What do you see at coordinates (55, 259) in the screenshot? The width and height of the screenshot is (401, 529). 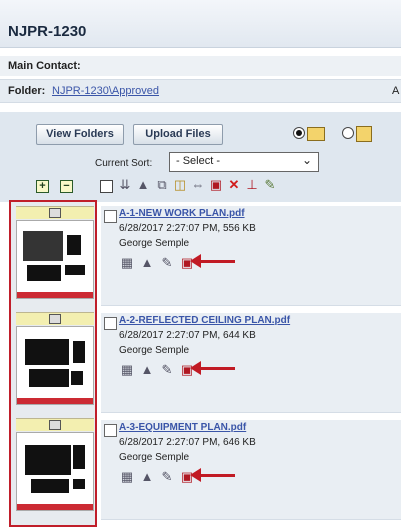 I see `thumbnail-a1` at bounding box center [55, 259].